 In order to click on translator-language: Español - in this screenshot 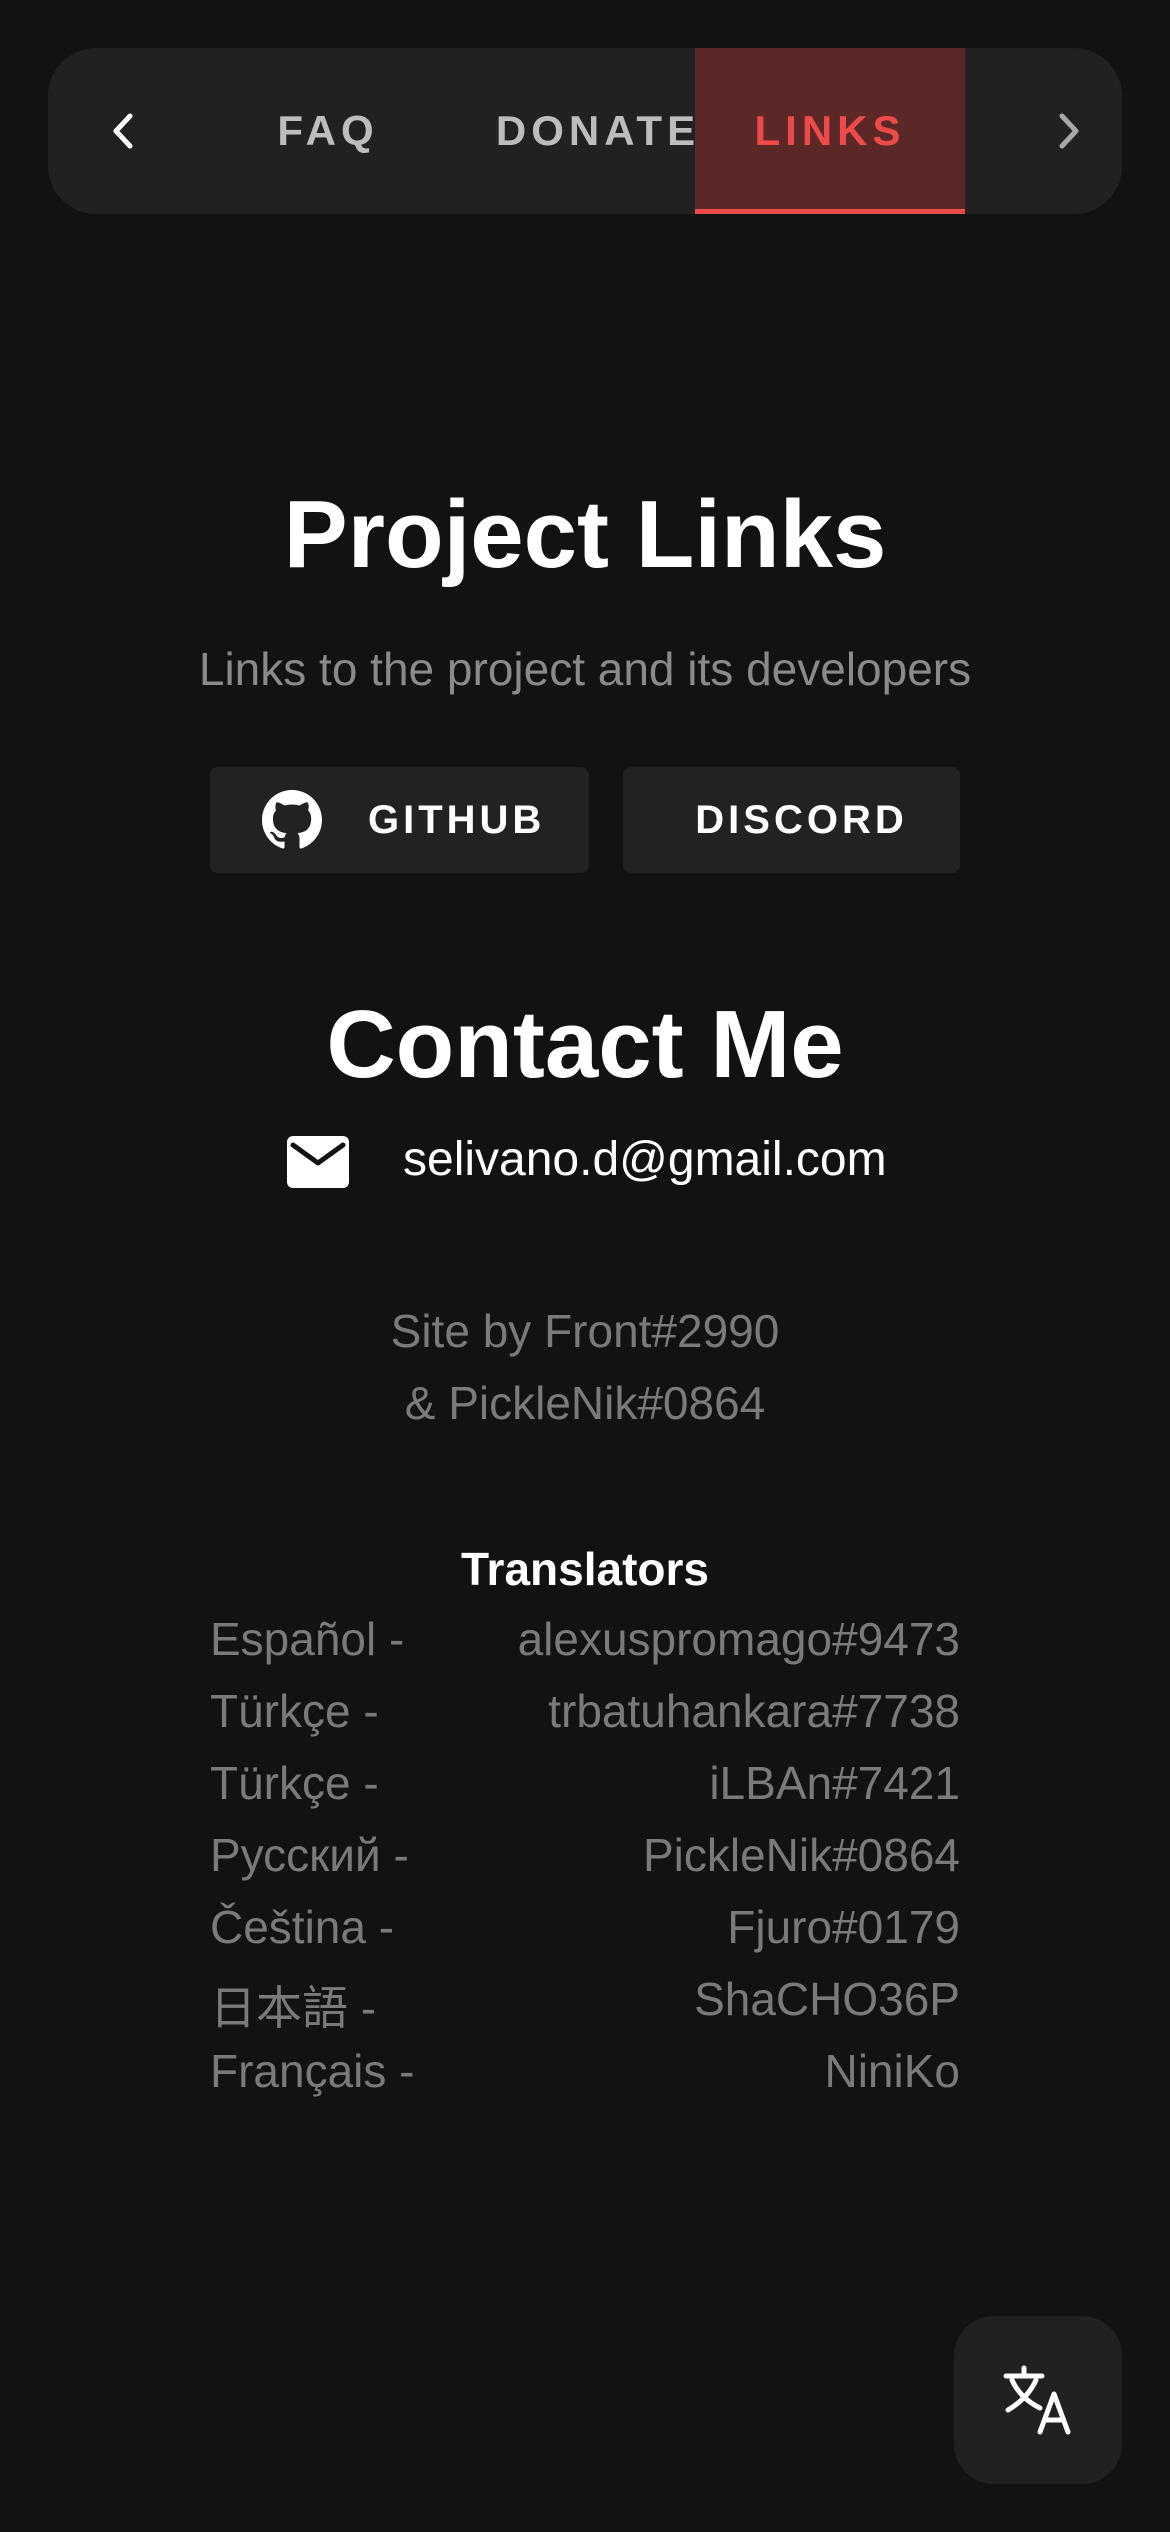, I will do `click(307, 1639)`.